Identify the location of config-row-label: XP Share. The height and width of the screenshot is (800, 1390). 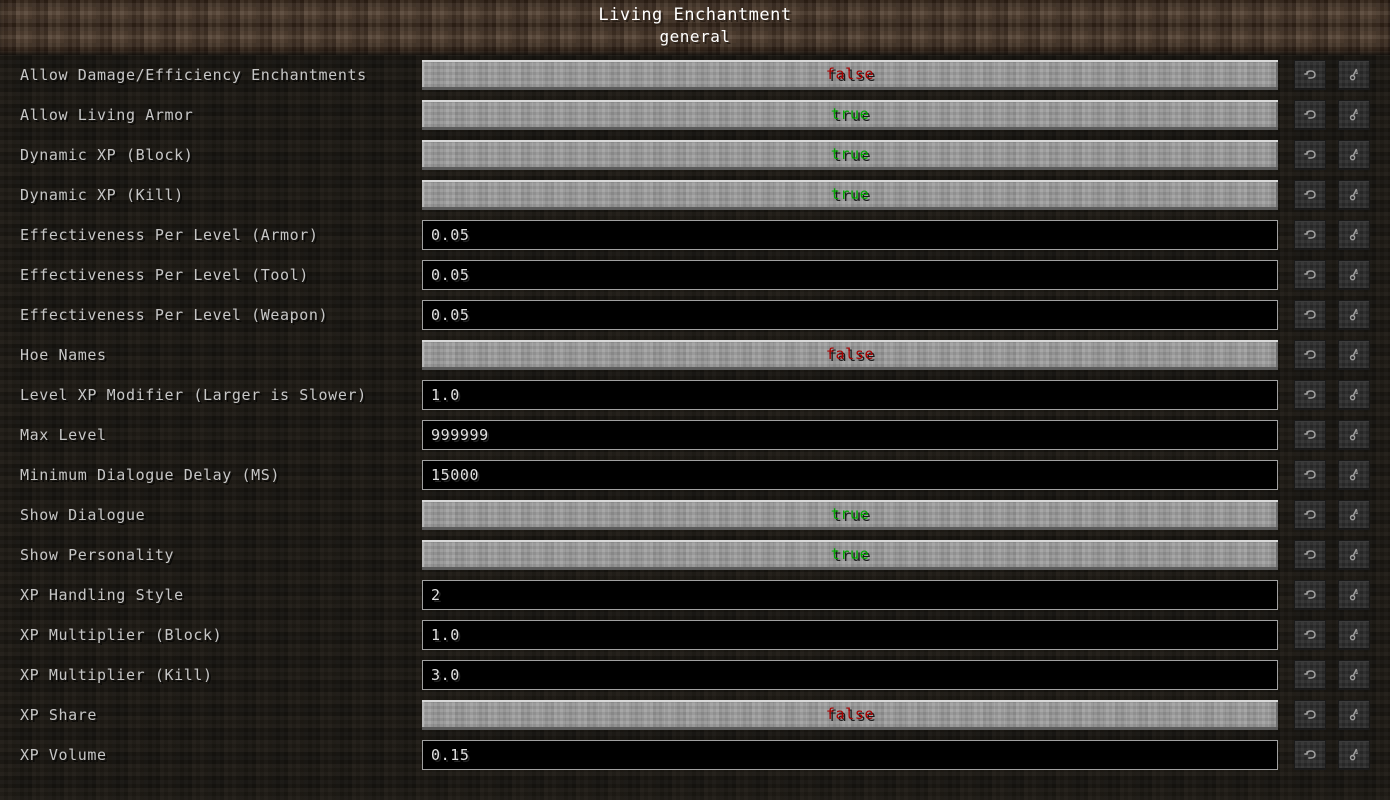
(59, 715).